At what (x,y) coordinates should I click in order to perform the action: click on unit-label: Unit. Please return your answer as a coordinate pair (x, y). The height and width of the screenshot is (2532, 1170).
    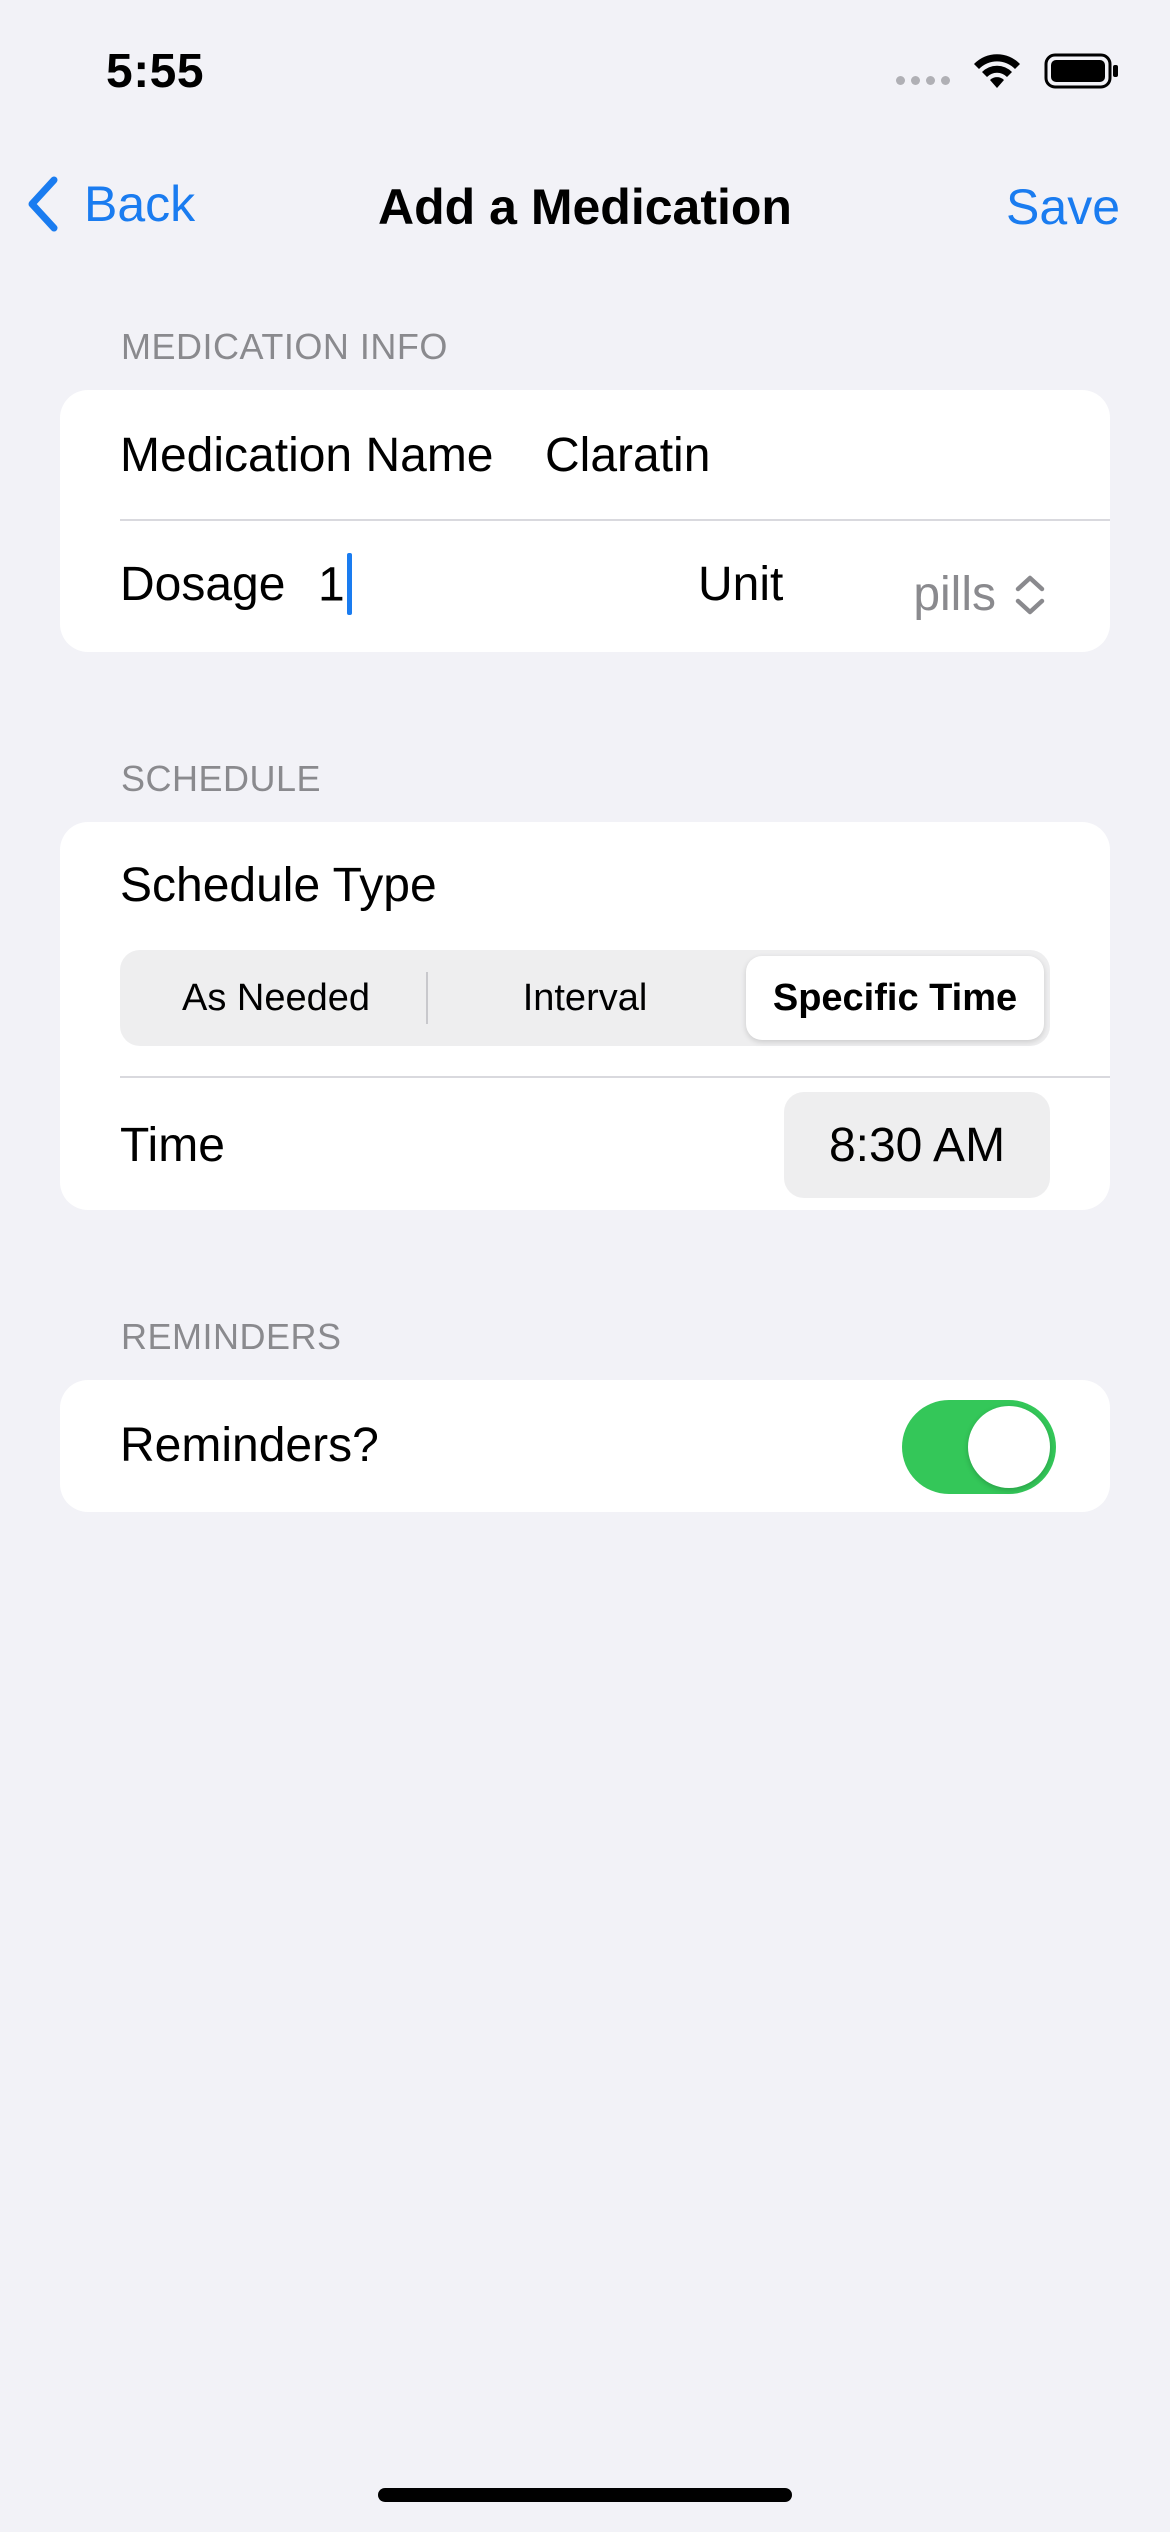
    Looking at the image, I should click on (741, 584).